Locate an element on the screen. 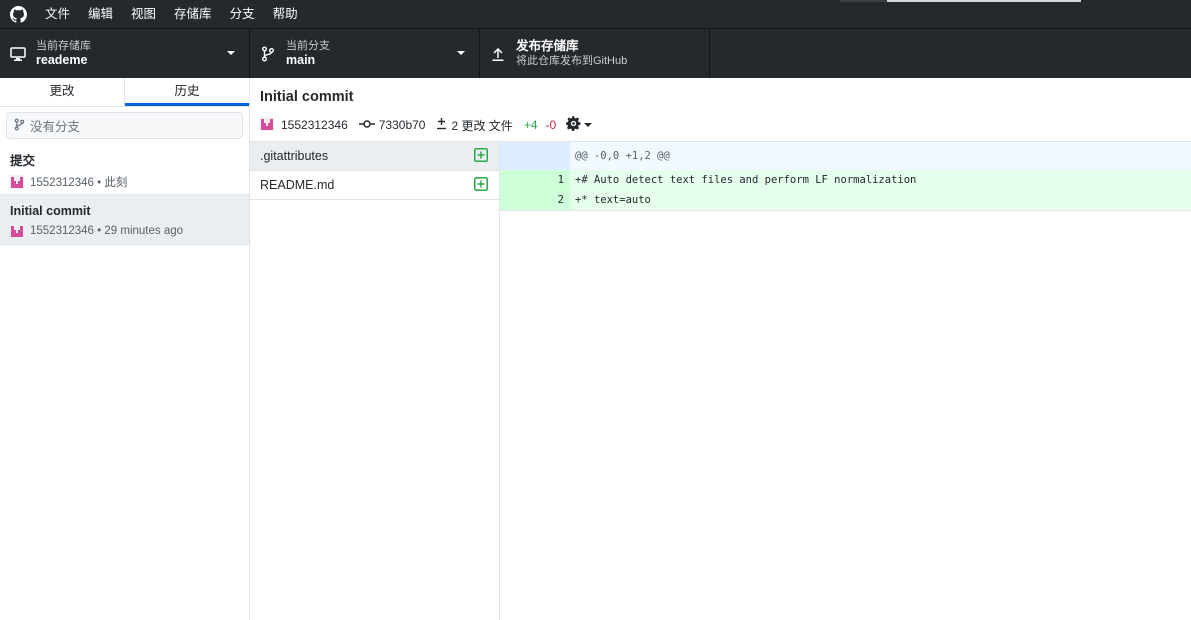 This screenshot has height=620, width=1191. new-line-gutter is located at coordinates (552, 156).